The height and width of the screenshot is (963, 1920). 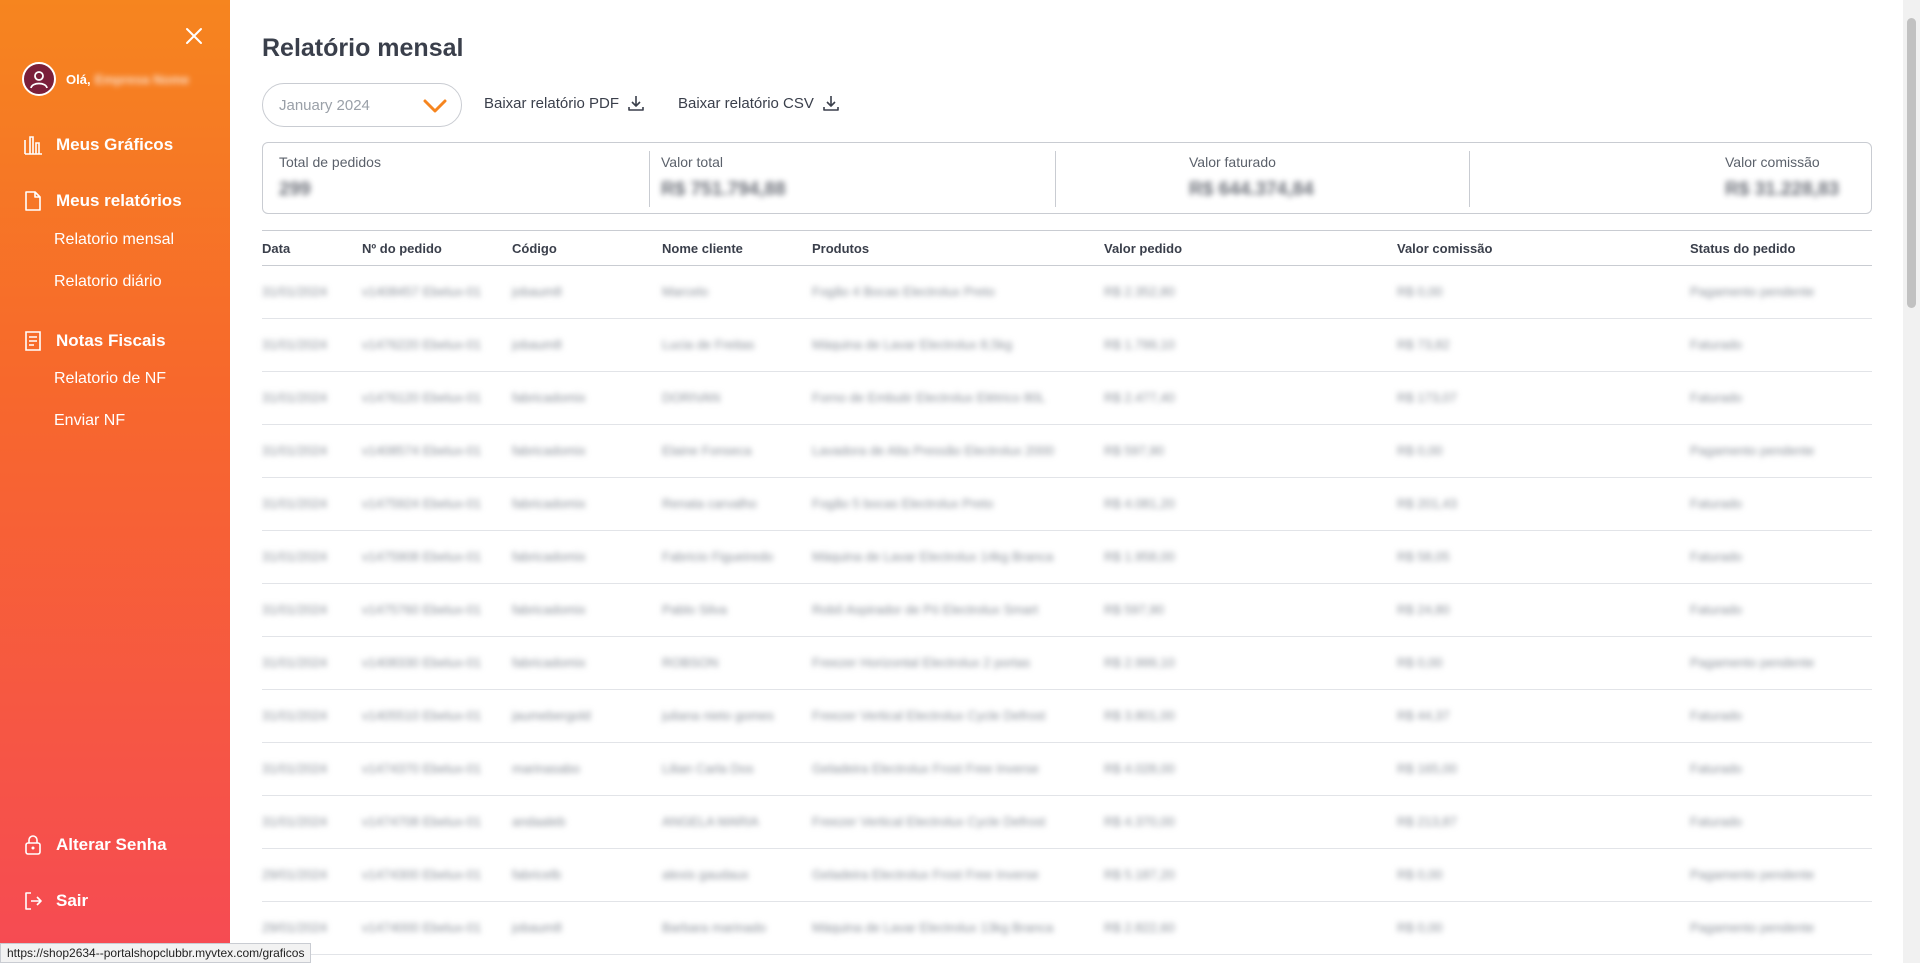 What do you see at coordinates (295, 189) in the screenshot?
I see `total-pedidos-value: 299` at bounding box center [295, 189].